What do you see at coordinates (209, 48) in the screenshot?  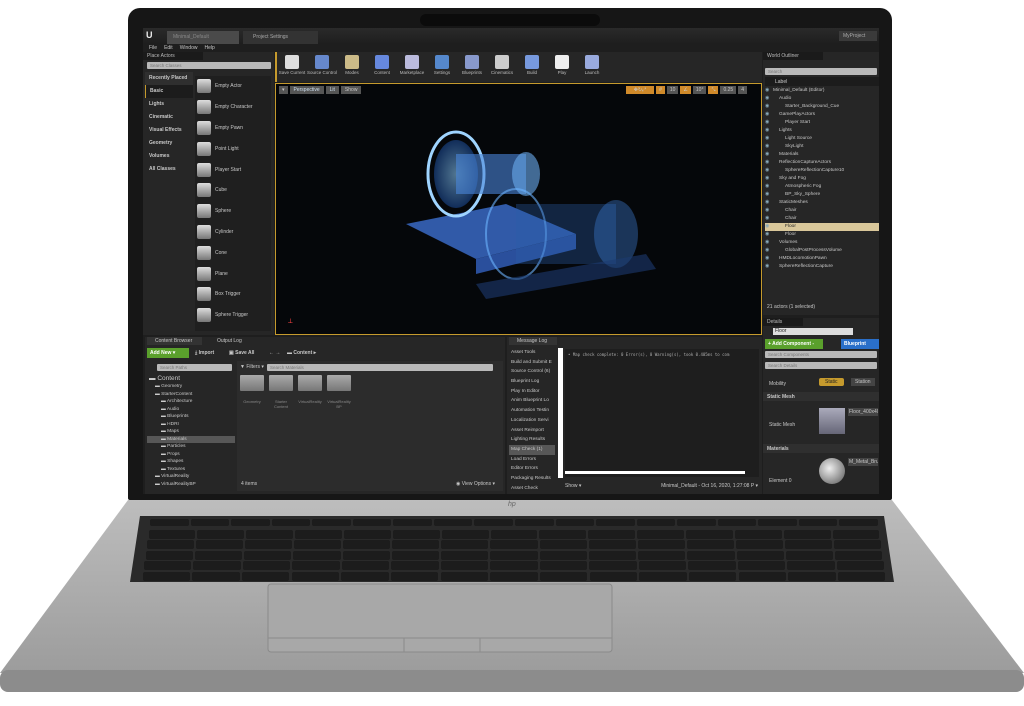 I see `menu-help: Help` at bounding box center [209, 48].